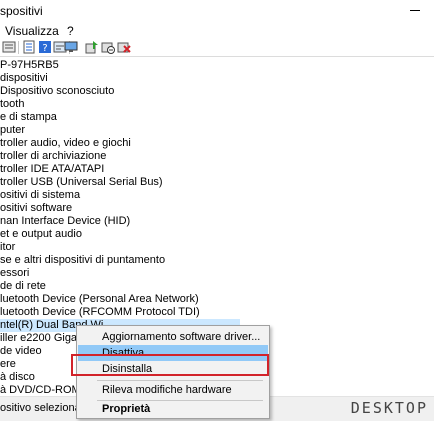 The height and width of the screenshot is (421, 434). I want to click on tree-item: ere, so click(8, 364).